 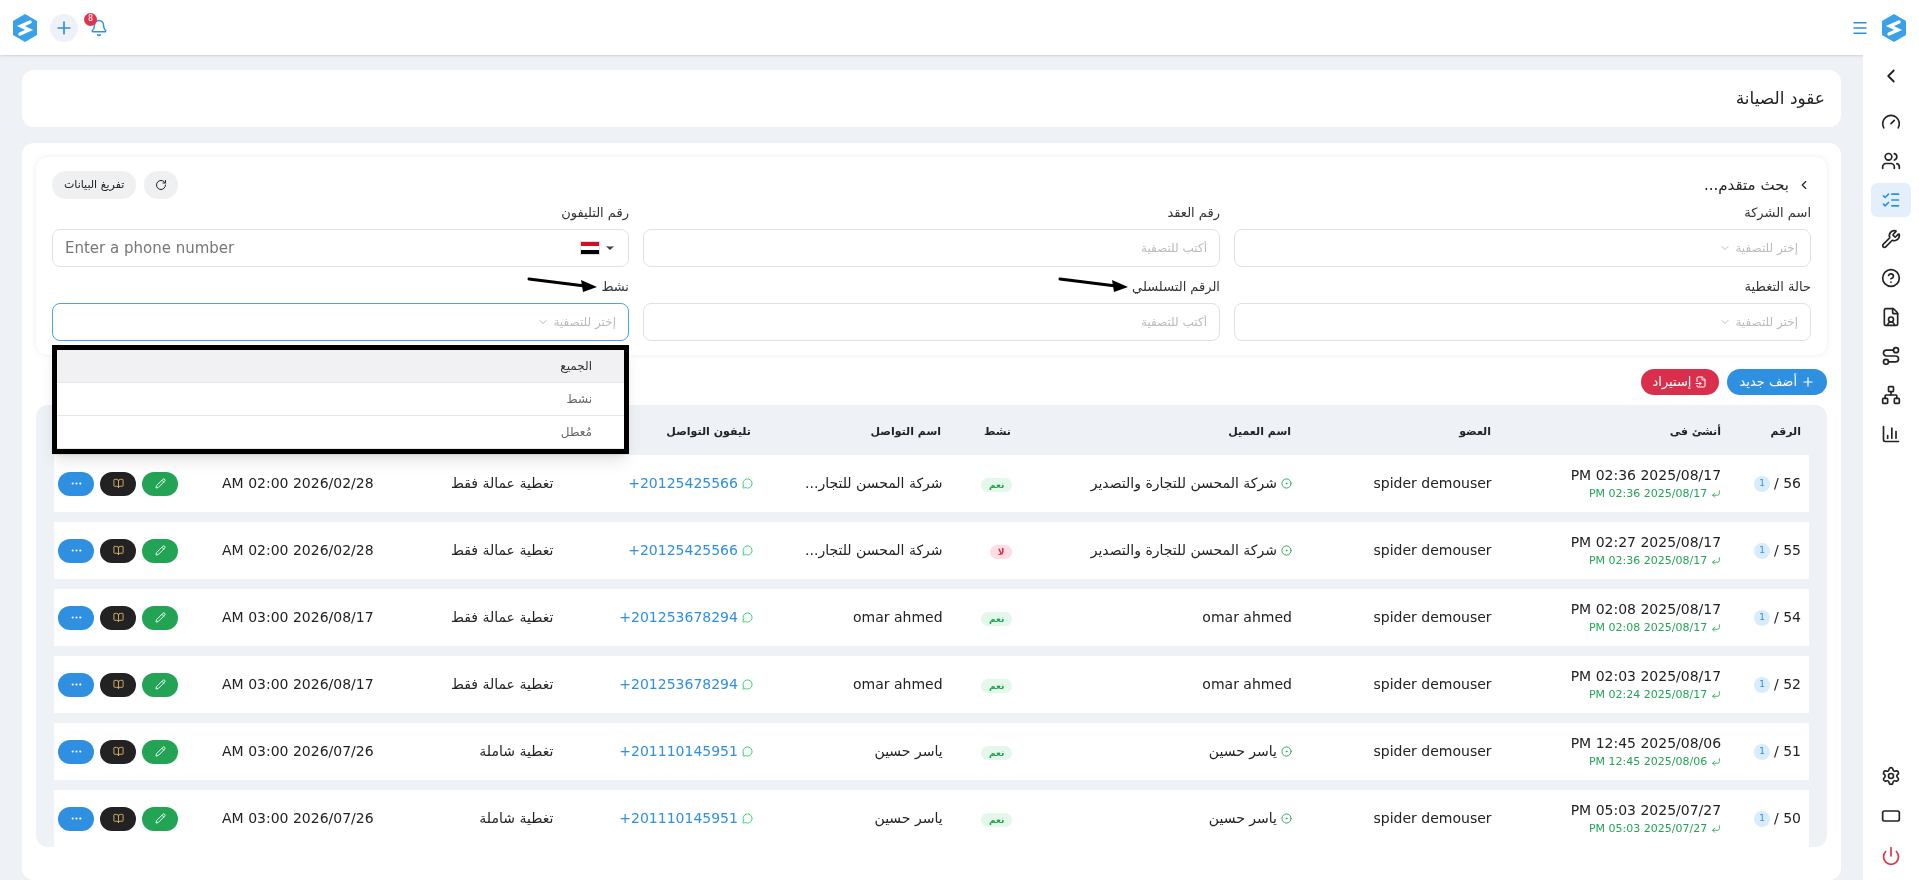 I want to click on help-icon, so click(x=1891, y=278).